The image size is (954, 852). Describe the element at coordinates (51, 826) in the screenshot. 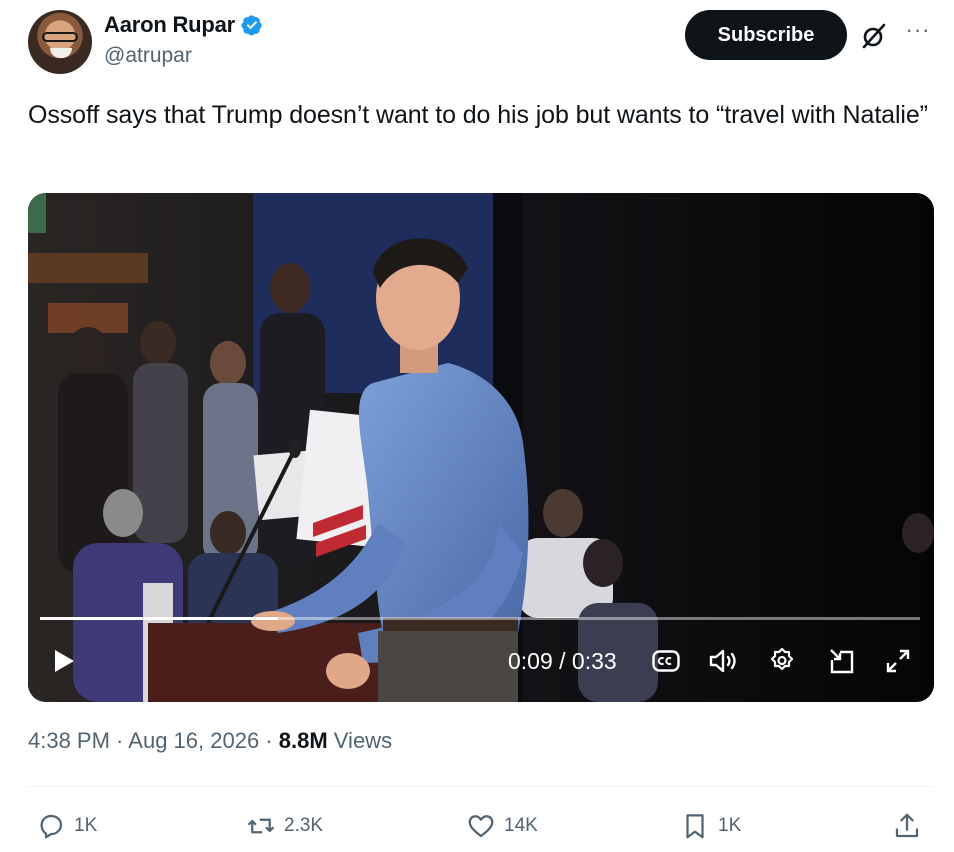

I see `reply-icon` at that location.